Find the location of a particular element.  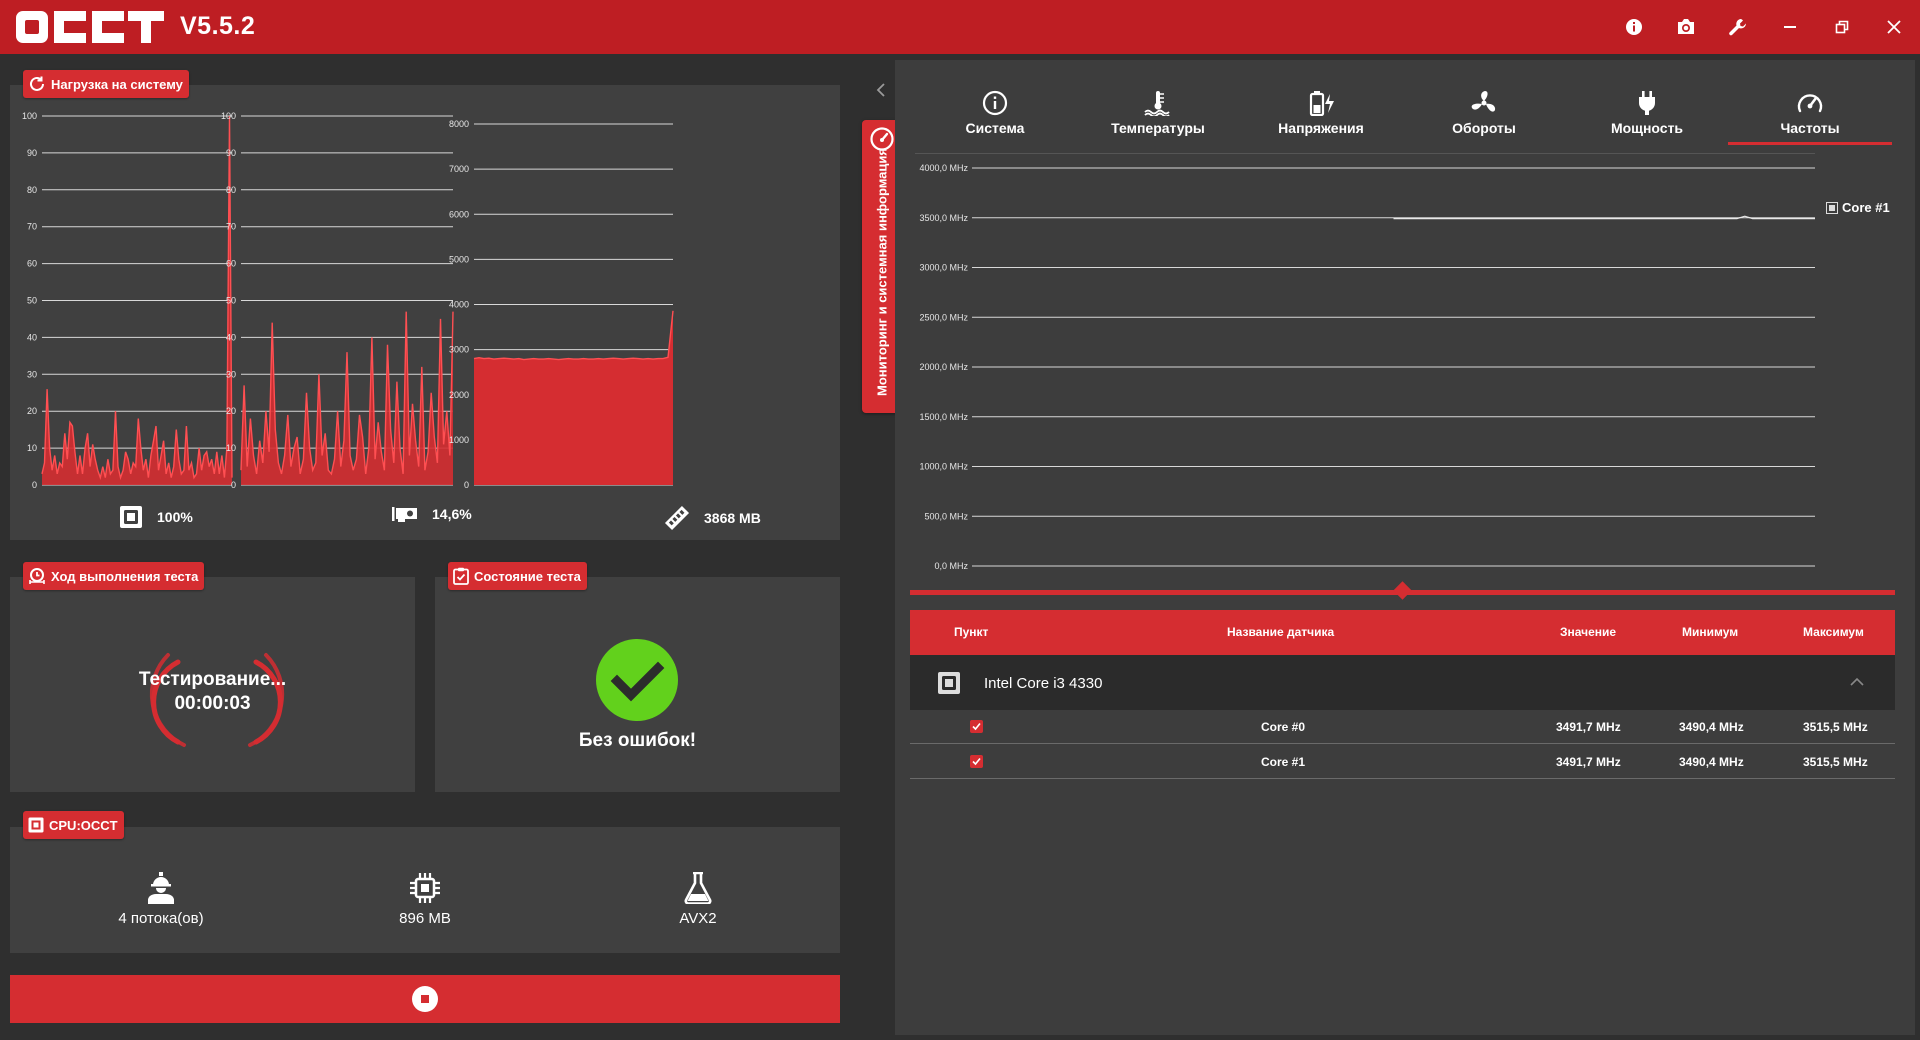

collapse-chevron-icon is located at coordinates (882, 90).